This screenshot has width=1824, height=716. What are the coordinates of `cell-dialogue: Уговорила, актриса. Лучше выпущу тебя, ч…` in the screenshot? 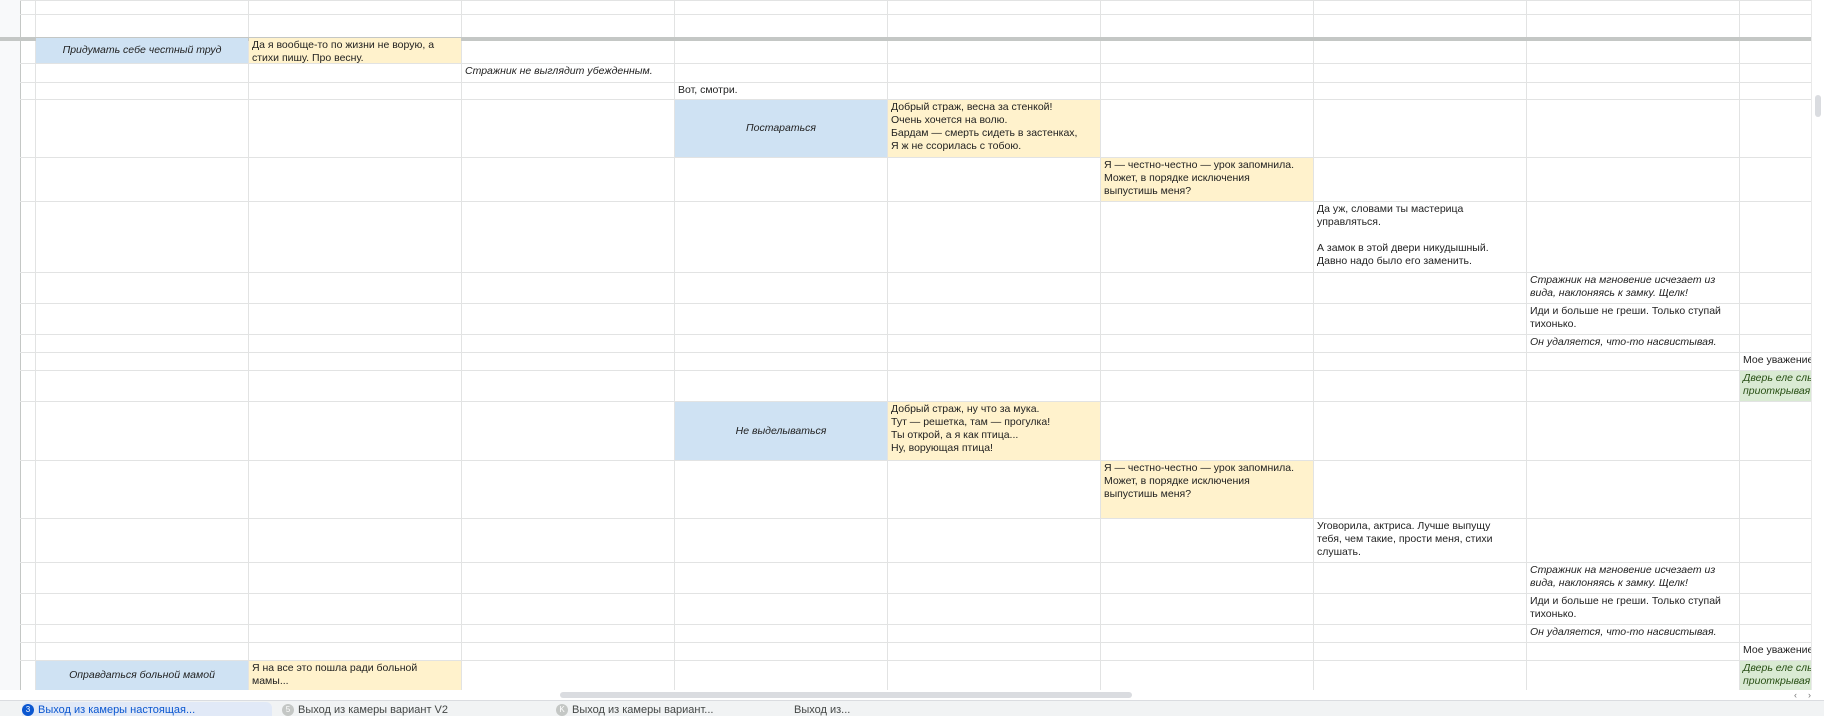 It's located at (1420, 540).